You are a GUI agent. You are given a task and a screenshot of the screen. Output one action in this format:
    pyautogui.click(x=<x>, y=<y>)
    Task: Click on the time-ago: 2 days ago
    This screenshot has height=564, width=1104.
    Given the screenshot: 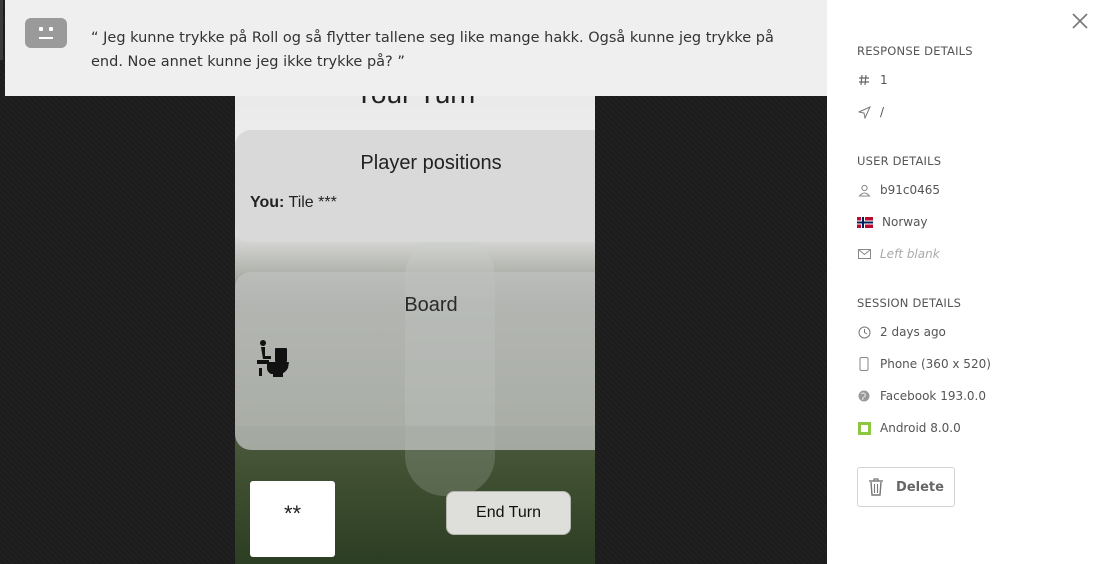 What is the action you would take?
    pyautogui.click(x=913, y=332)
    